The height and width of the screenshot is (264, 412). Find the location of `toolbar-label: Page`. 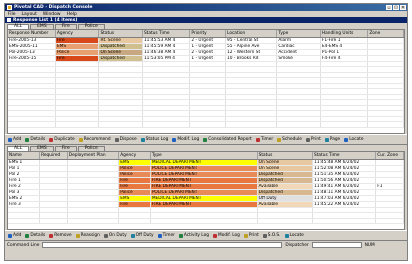

toolbar-label: Page is located at coordinates (335, 139).